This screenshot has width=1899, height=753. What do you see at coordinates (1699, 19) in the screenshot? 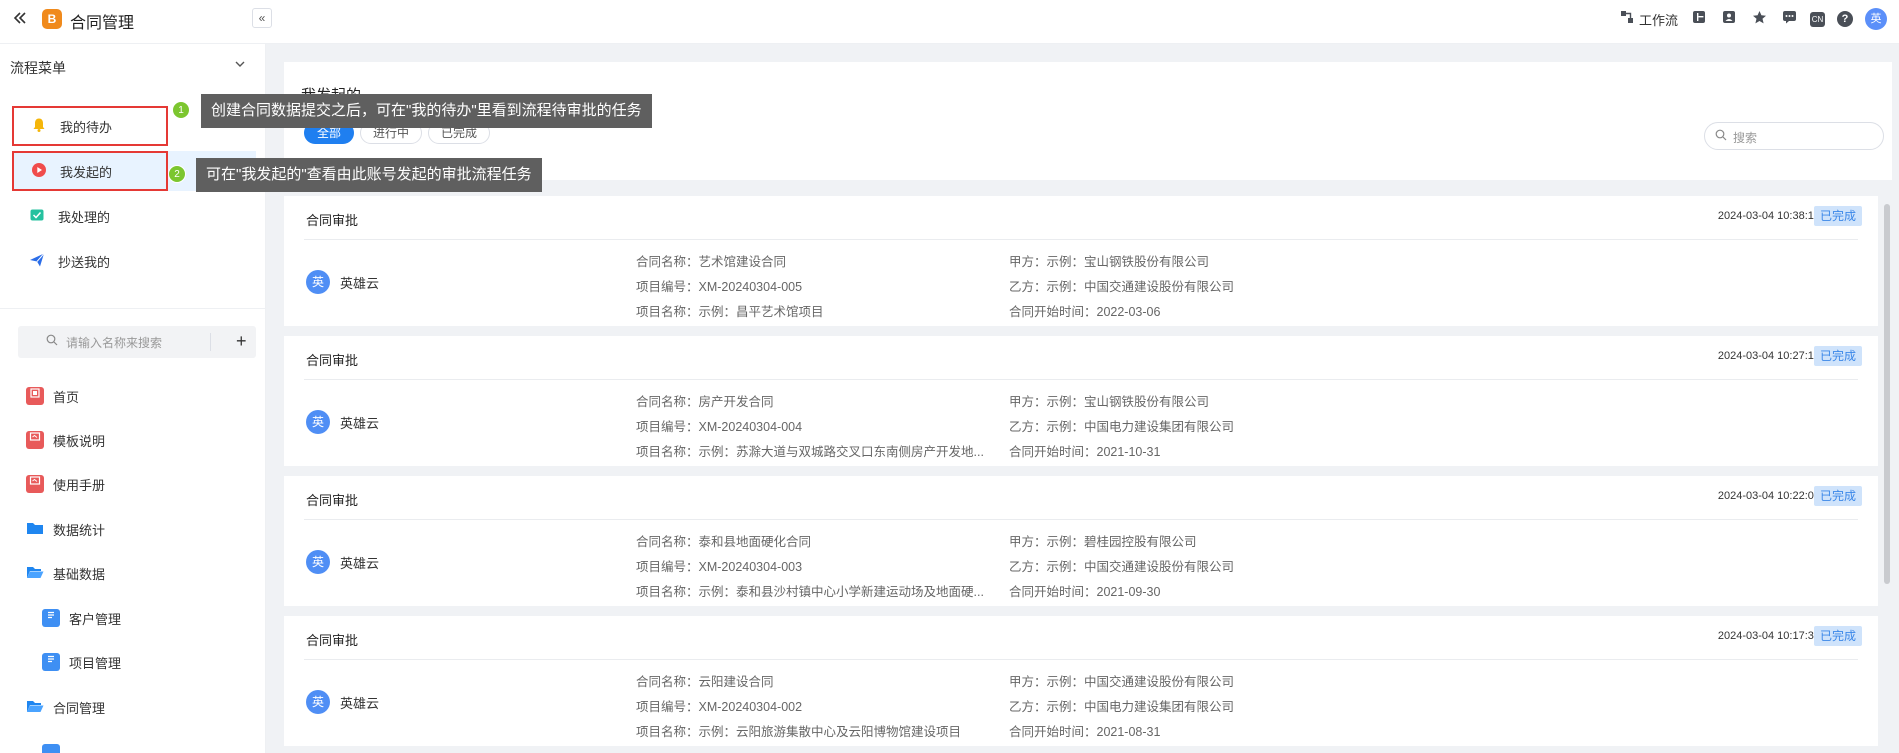
I see `layout-icon` at bounding box center [1699, 19].